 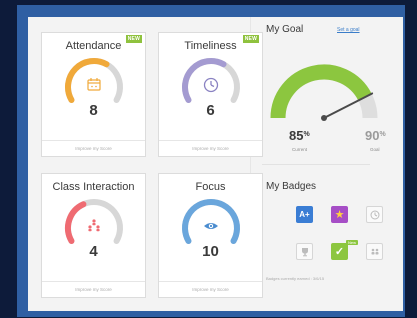 What do you see at coordinates (93, 187) in the screenshot?
I see `card-title: Class Interaction` at bounding box center [93, 187].